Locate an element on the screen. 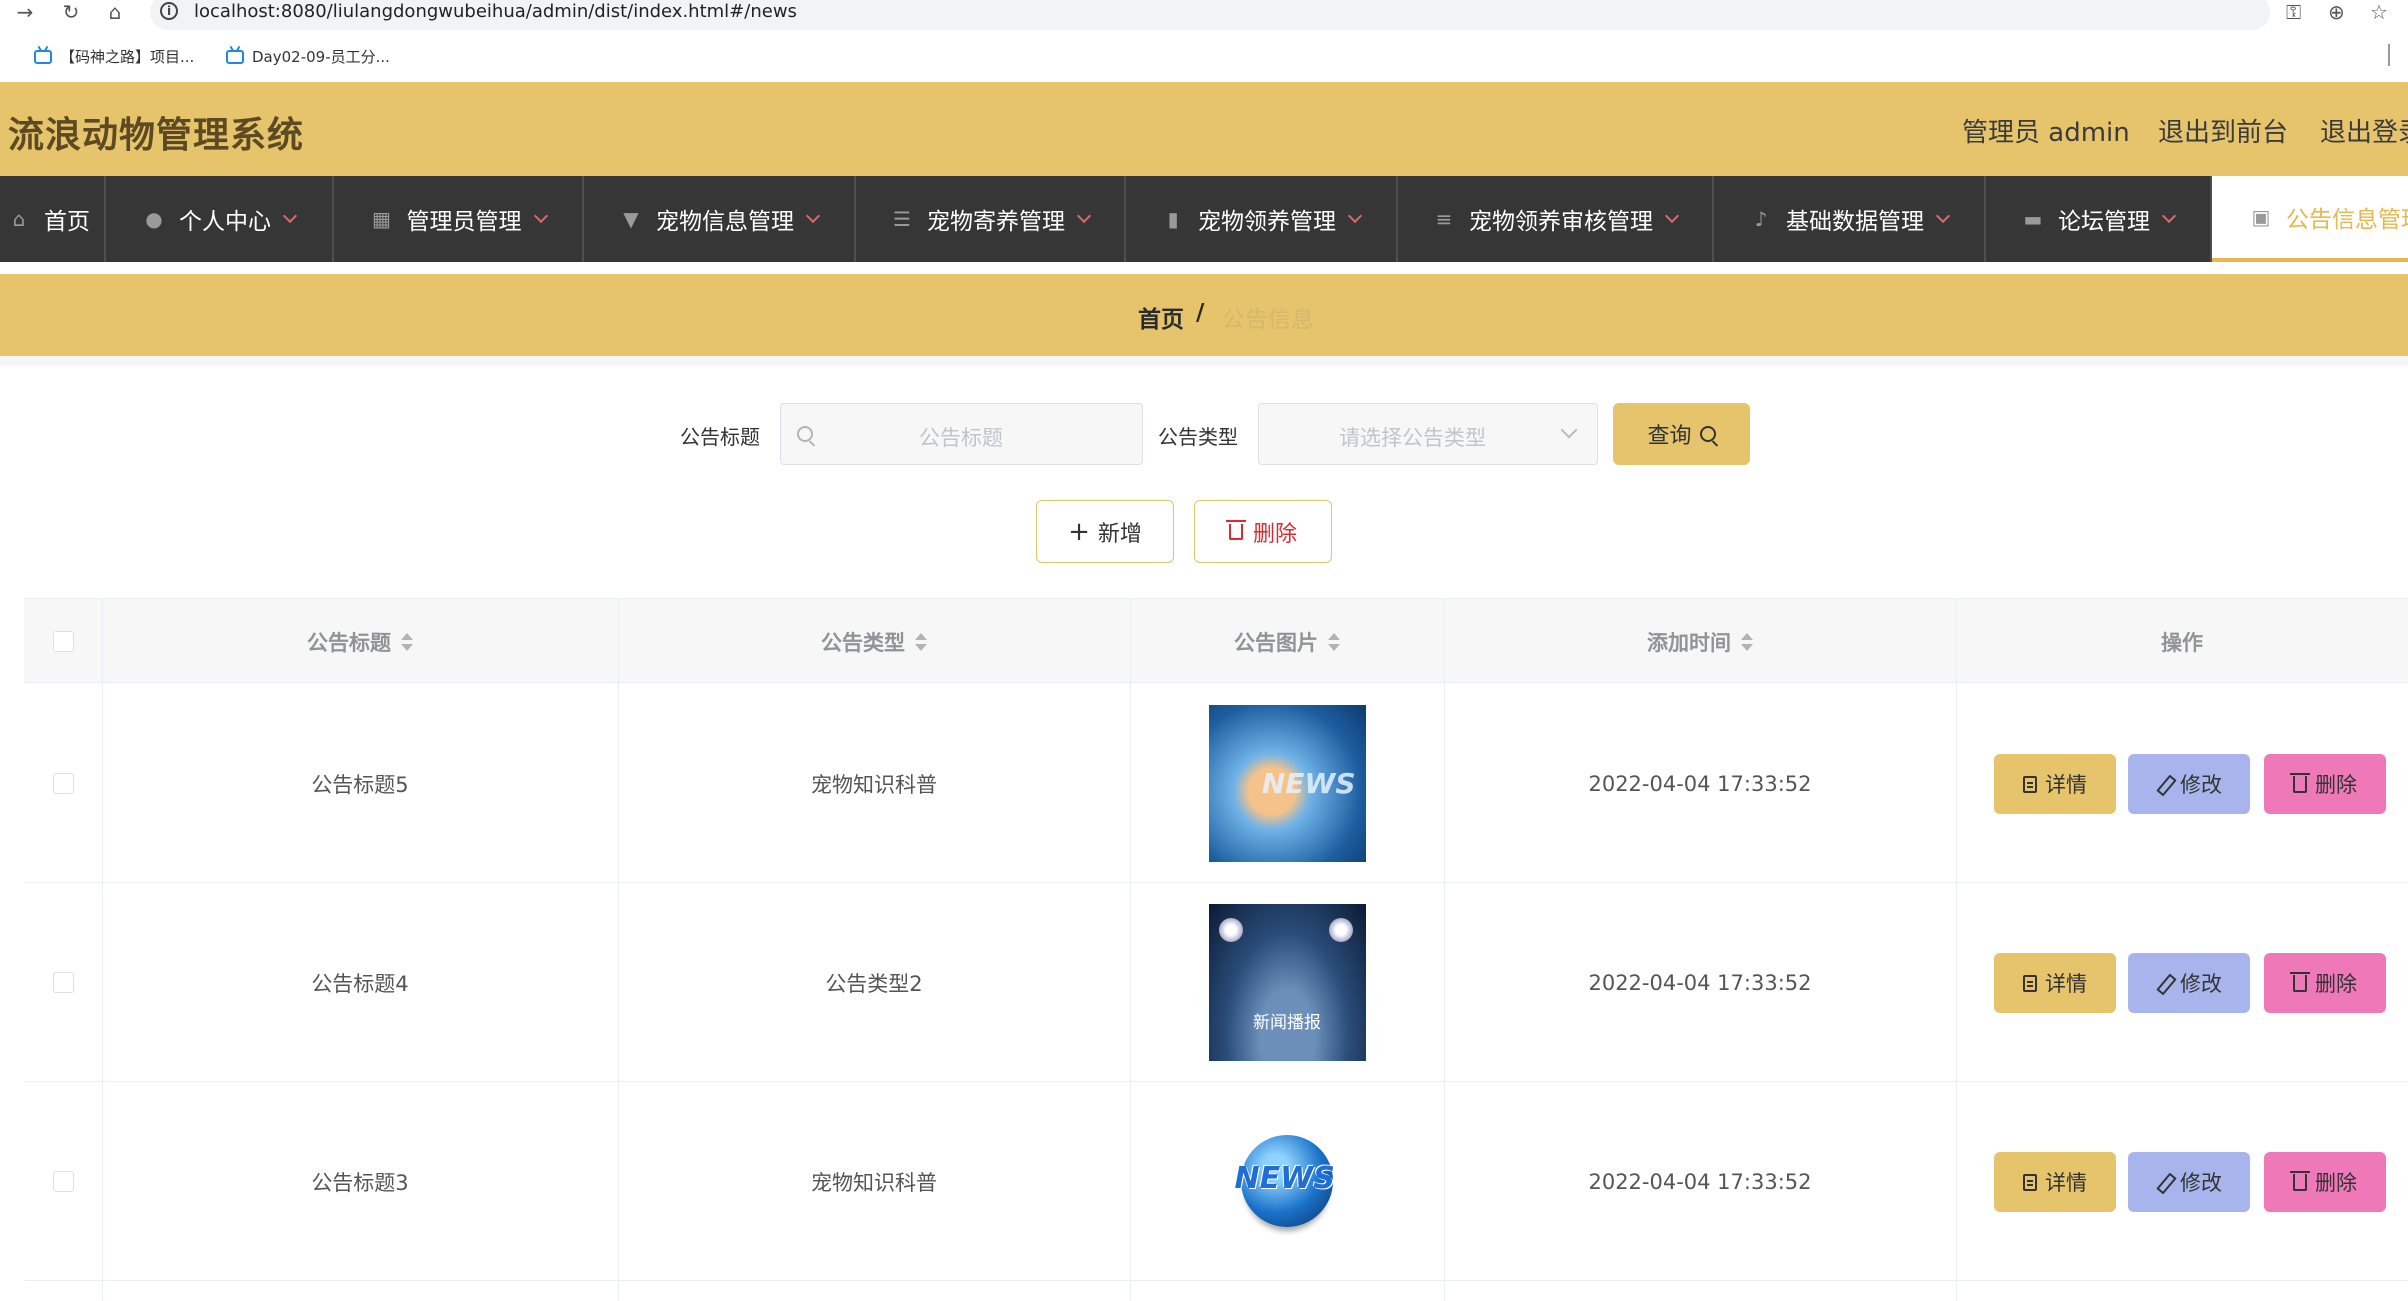  sliders-icon: ☰ is located at coordinates (902, 219).